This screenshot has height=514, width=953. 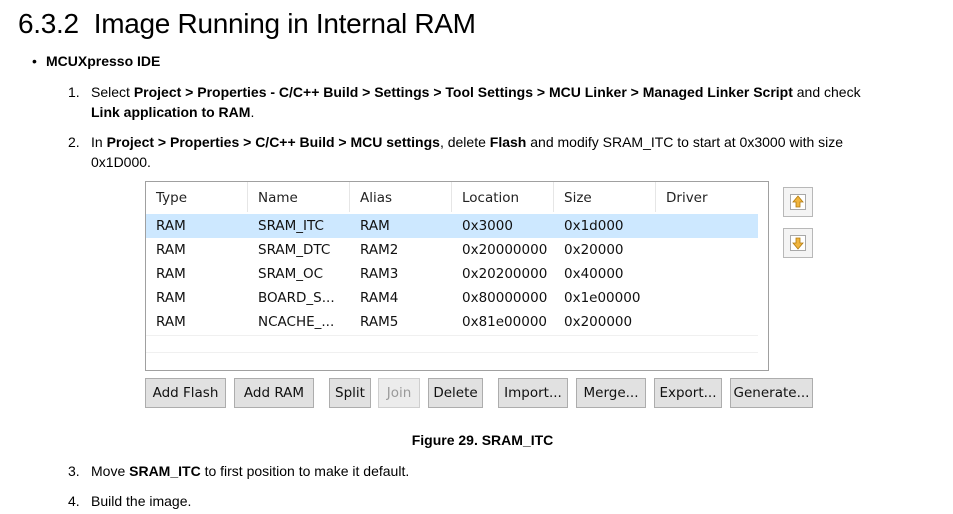 I want to click on section-number: 6.3.2, so click(x=48, y=23).